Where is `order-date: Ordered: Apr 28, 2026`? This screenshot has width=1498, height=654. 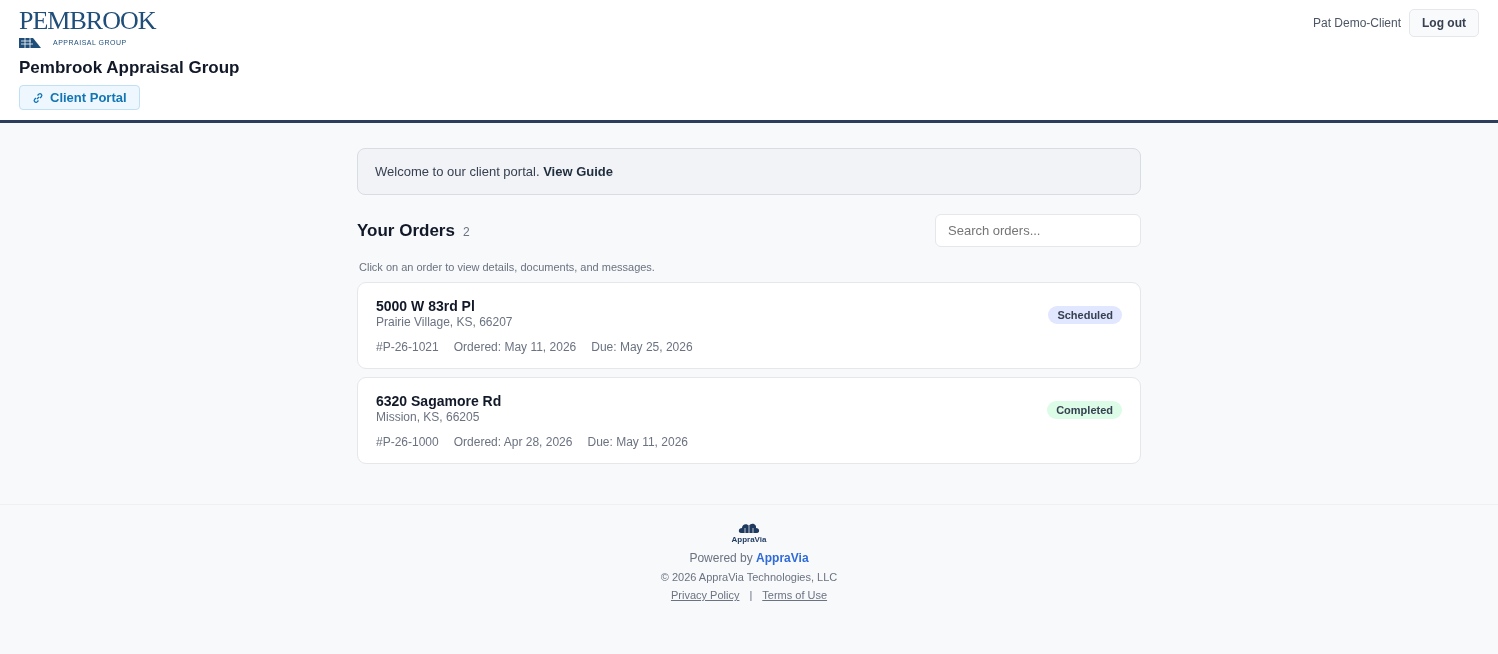 order-date: Ordered: Apr 28, 2026 is located at coordinates (513, 442).